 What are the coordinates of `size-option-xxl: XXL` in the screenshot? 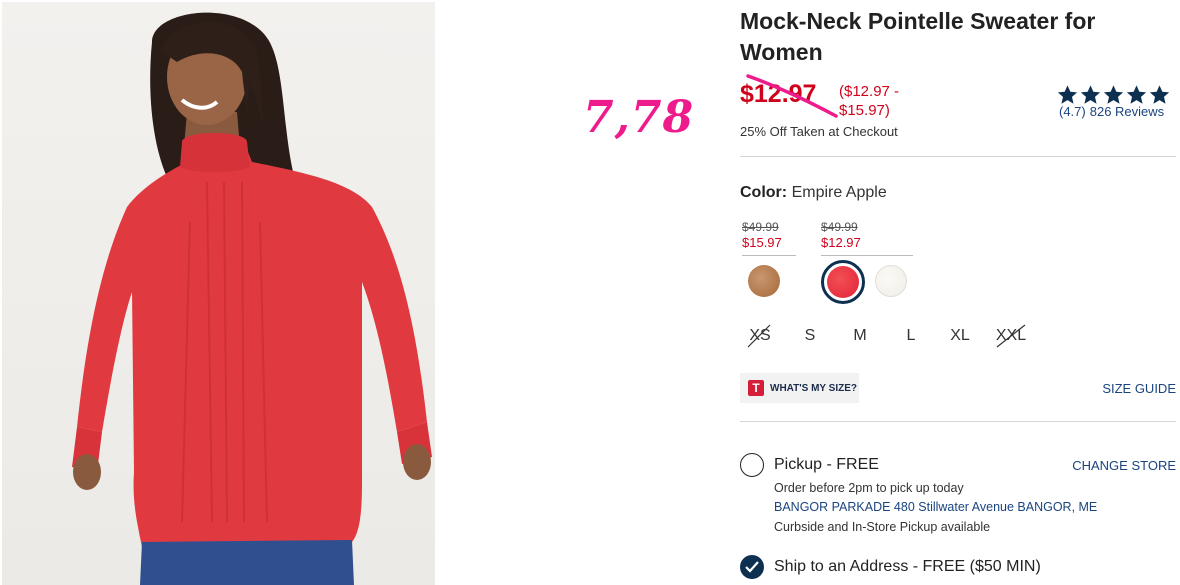 It's located at (1011, 336).